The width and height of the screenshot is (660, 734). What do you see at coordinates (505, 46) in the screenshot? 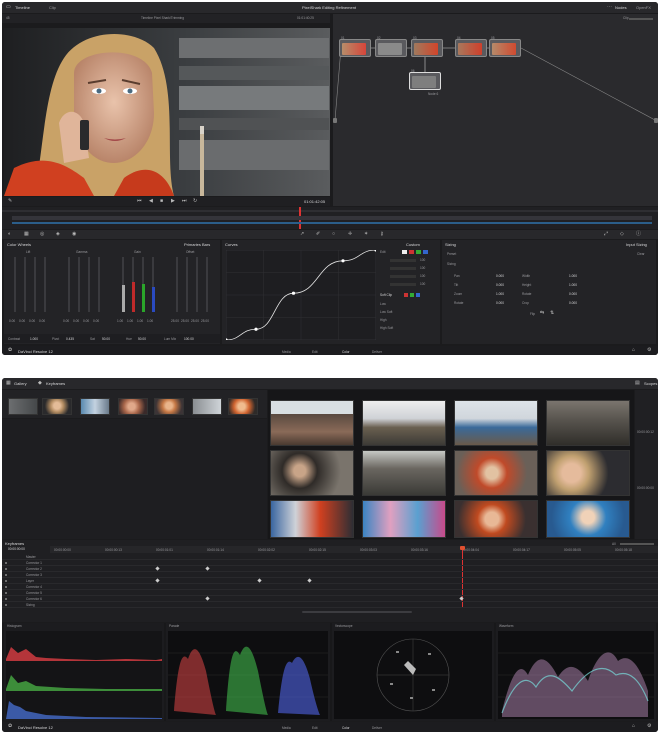
I see `node-05: 05` at bounding box center [505, 46].